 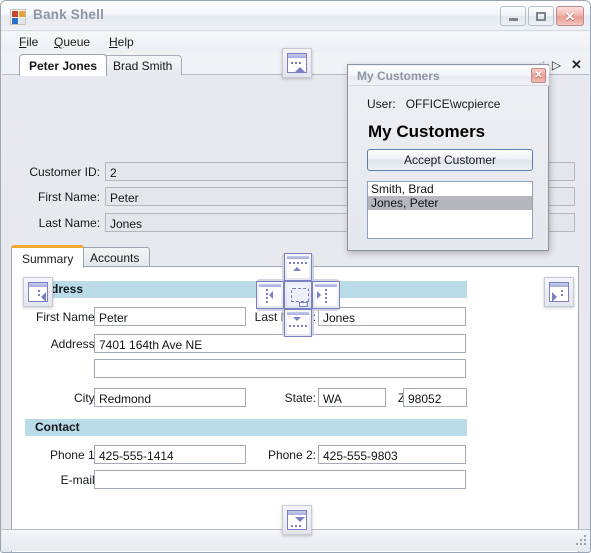 I want to click on address-line2-input, so click(x=280, y=368).